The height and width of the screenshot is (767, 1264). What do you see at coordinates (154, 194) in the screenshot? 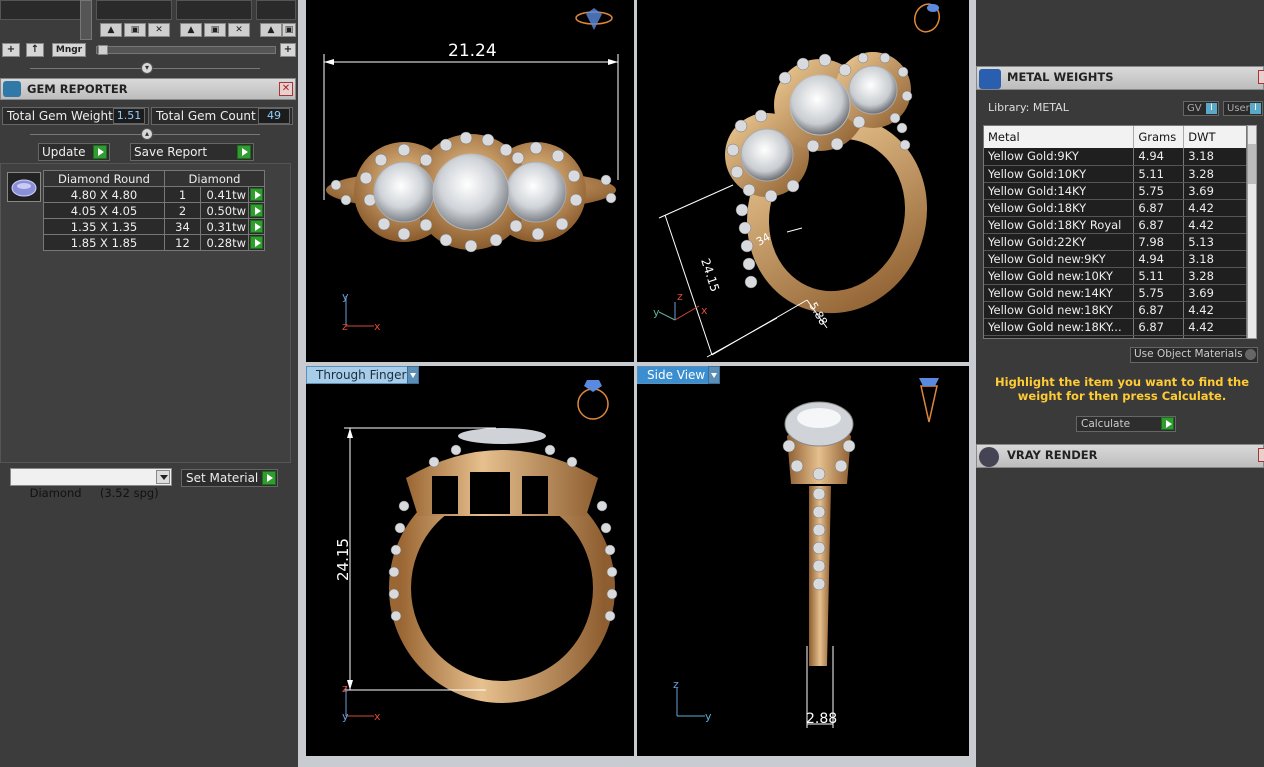
I see `table-row: 4.80 X 4.80 1 0.41tw` at bounding box center [154, 194].